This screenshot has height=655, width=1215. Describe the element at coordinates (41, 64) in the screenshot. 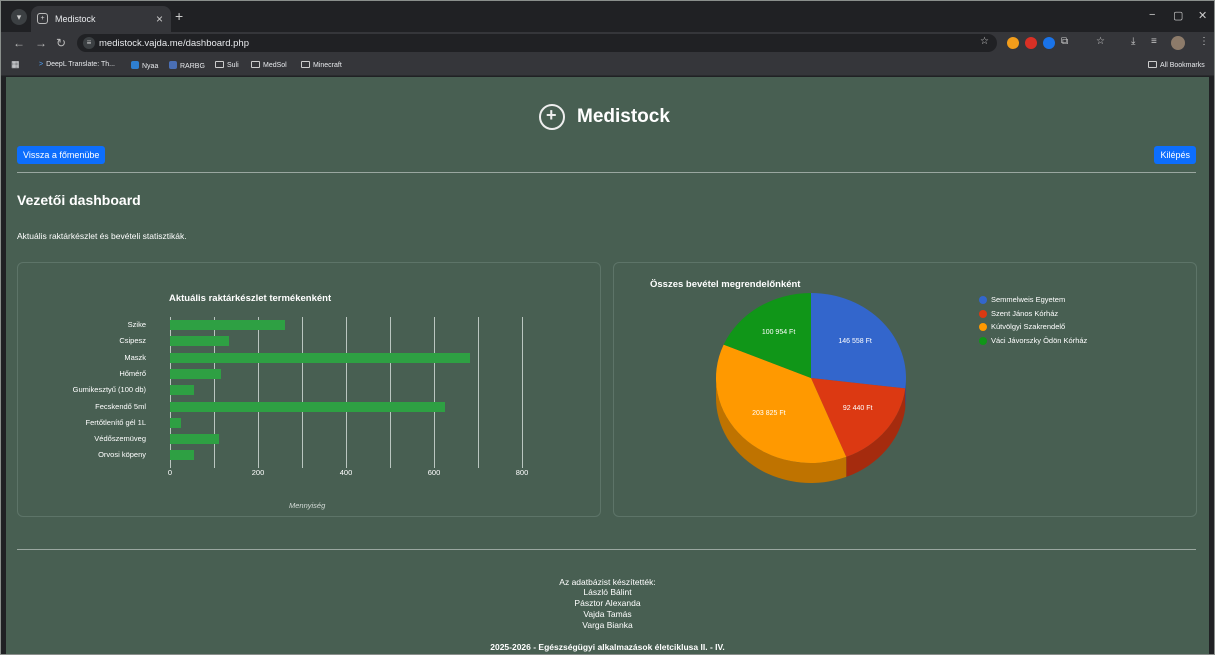

I see `deepl-icon: >` at that location.